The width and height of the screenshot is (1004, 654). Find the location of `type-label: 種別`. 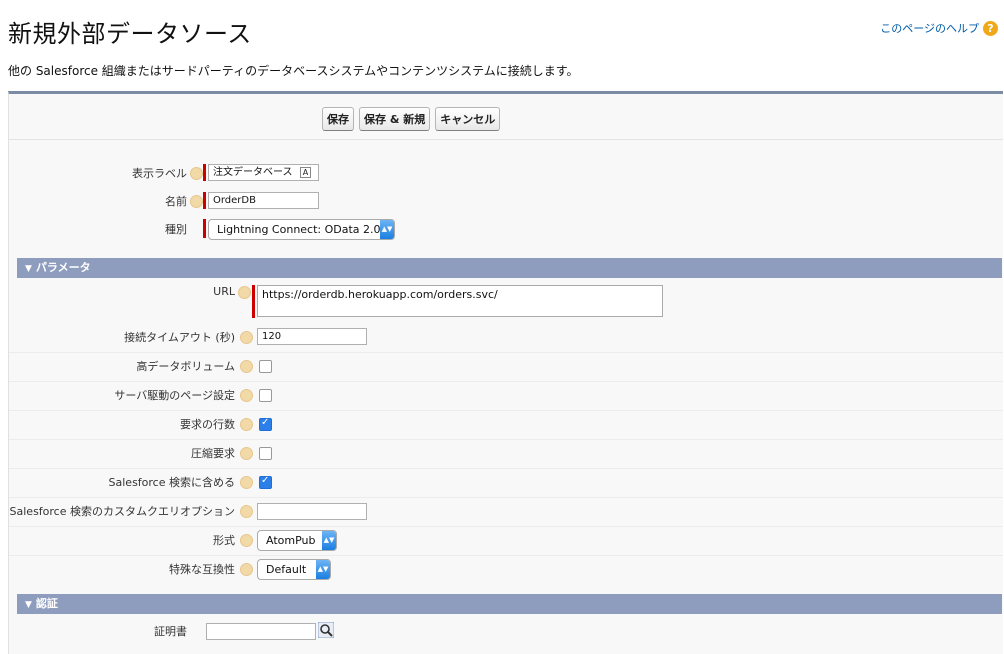

type-label: 種別 is located at coordinates (176, 229).